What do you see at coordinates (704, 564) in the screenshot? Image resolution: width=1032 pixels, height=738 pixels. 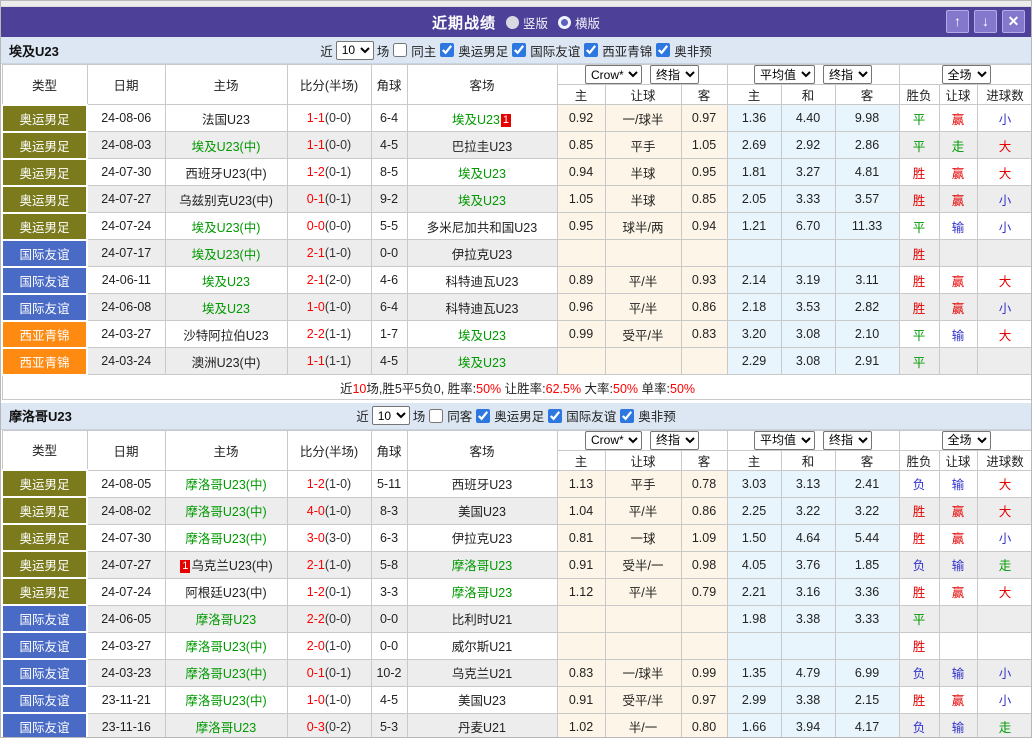 I see `odds-away: 0.98` at bounding box center [704, 564].